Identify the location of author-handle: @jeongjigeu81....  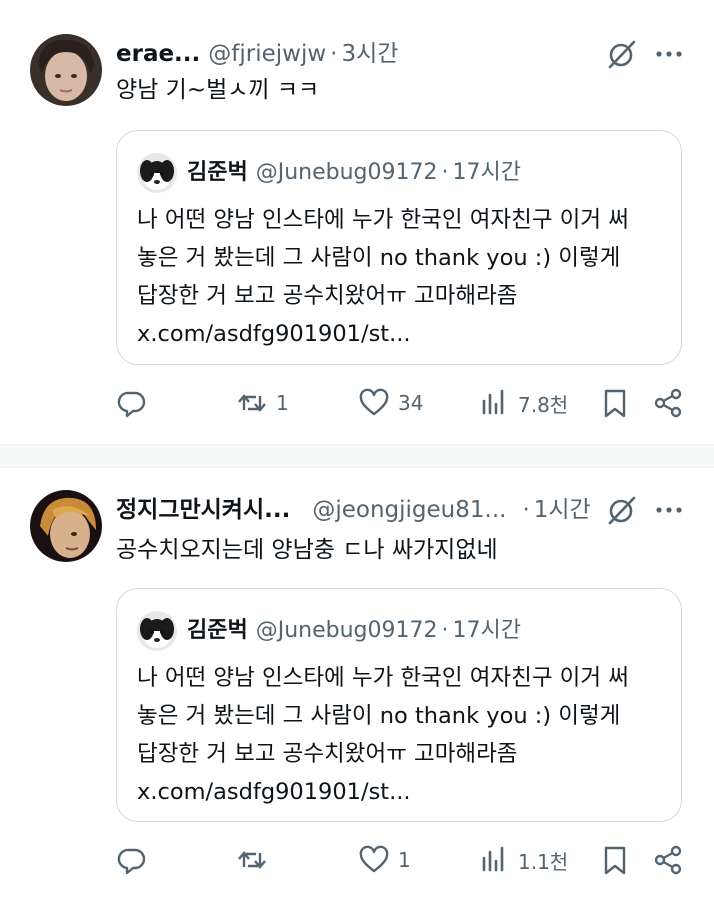
(409, 510).